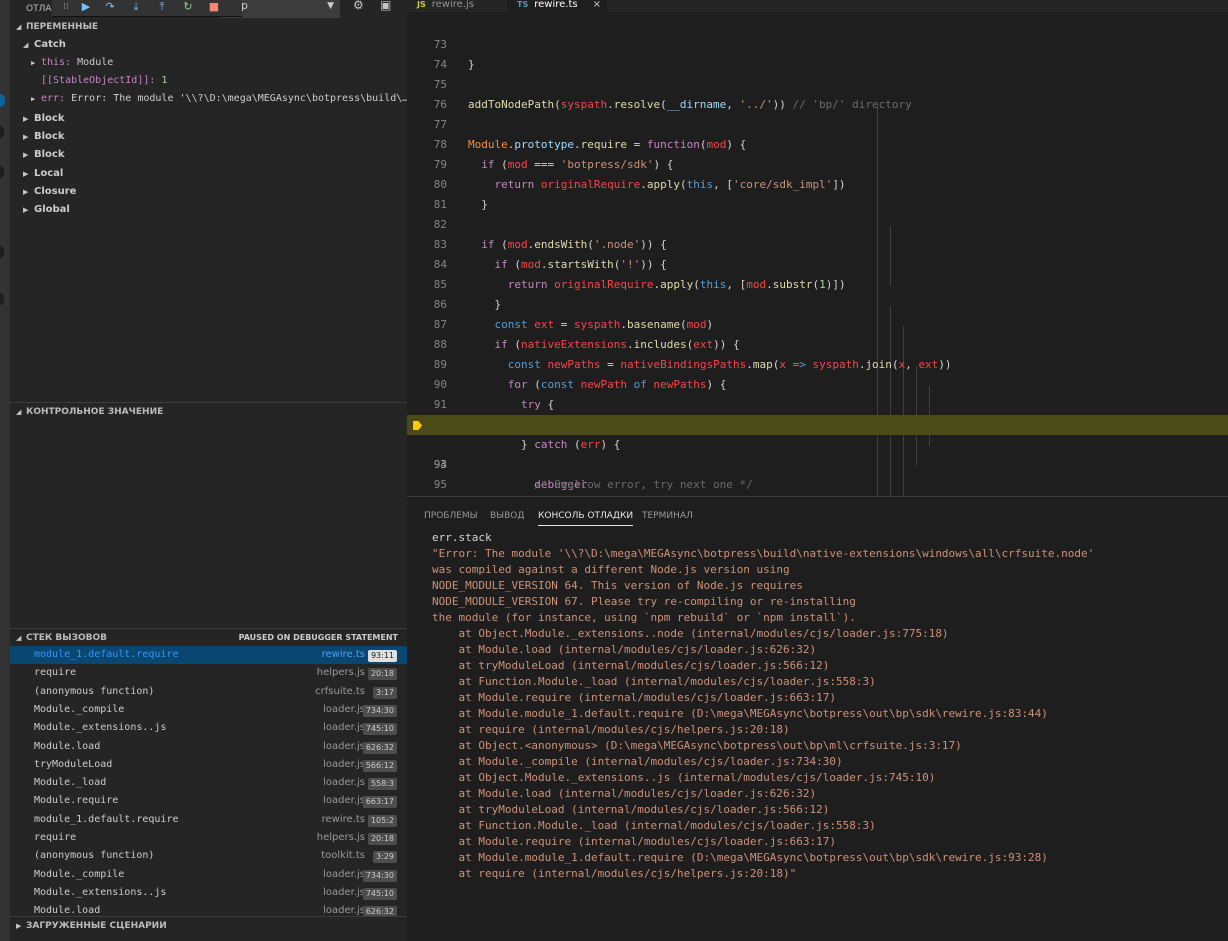  Describe the element at coordinates (208, 174) in the screenshot. I see `scope-local: ▶ Local` at that location.